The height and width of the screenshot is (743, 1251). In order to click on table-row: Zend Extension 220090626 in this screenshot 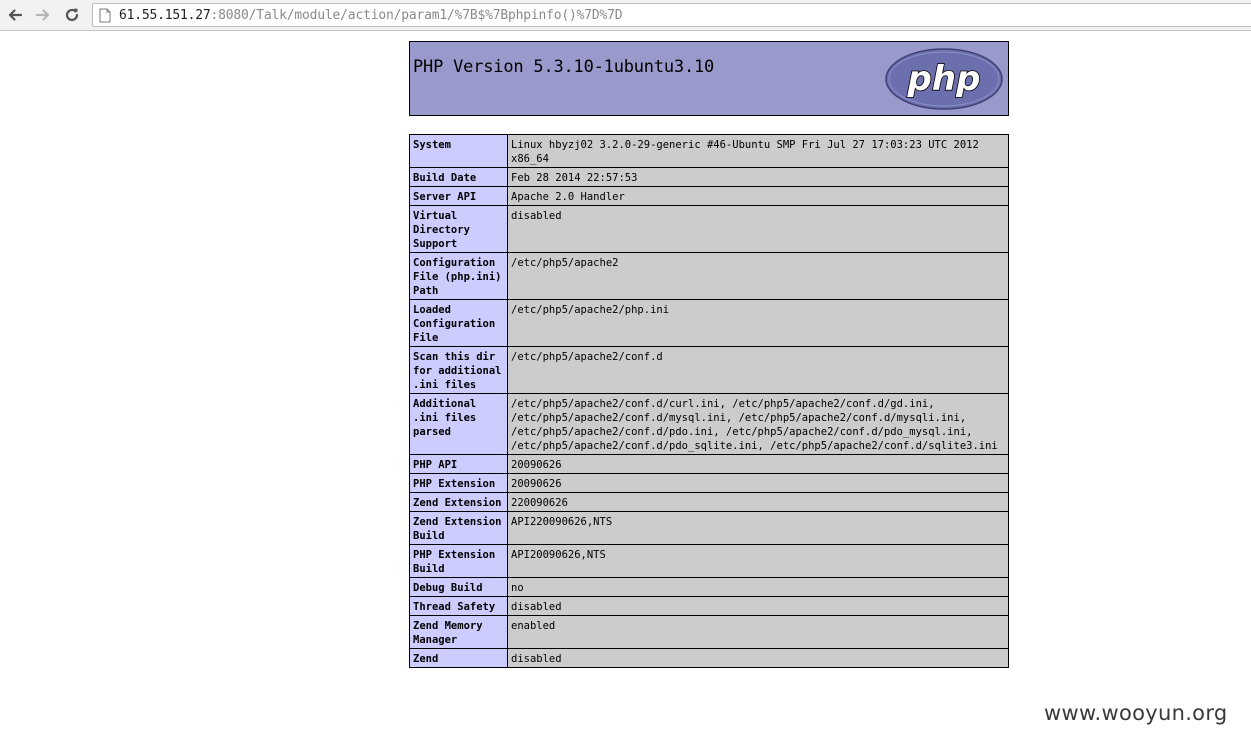, I will do `click(709, 502)`.